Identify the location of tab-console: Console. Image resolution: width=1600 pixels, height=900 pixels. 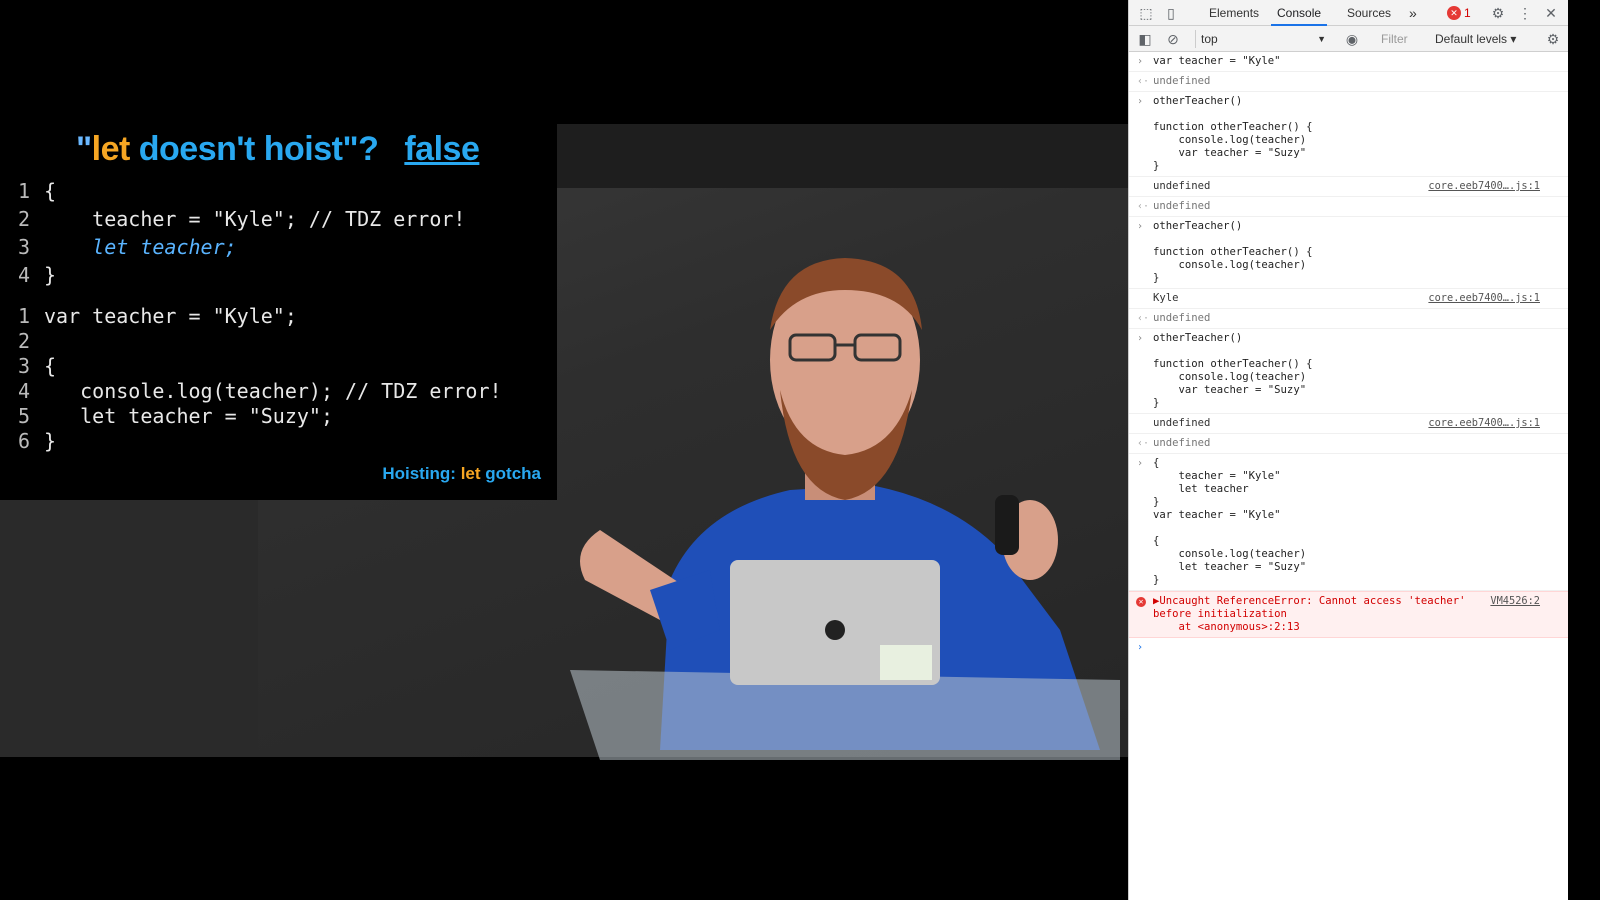
(1299, 13).